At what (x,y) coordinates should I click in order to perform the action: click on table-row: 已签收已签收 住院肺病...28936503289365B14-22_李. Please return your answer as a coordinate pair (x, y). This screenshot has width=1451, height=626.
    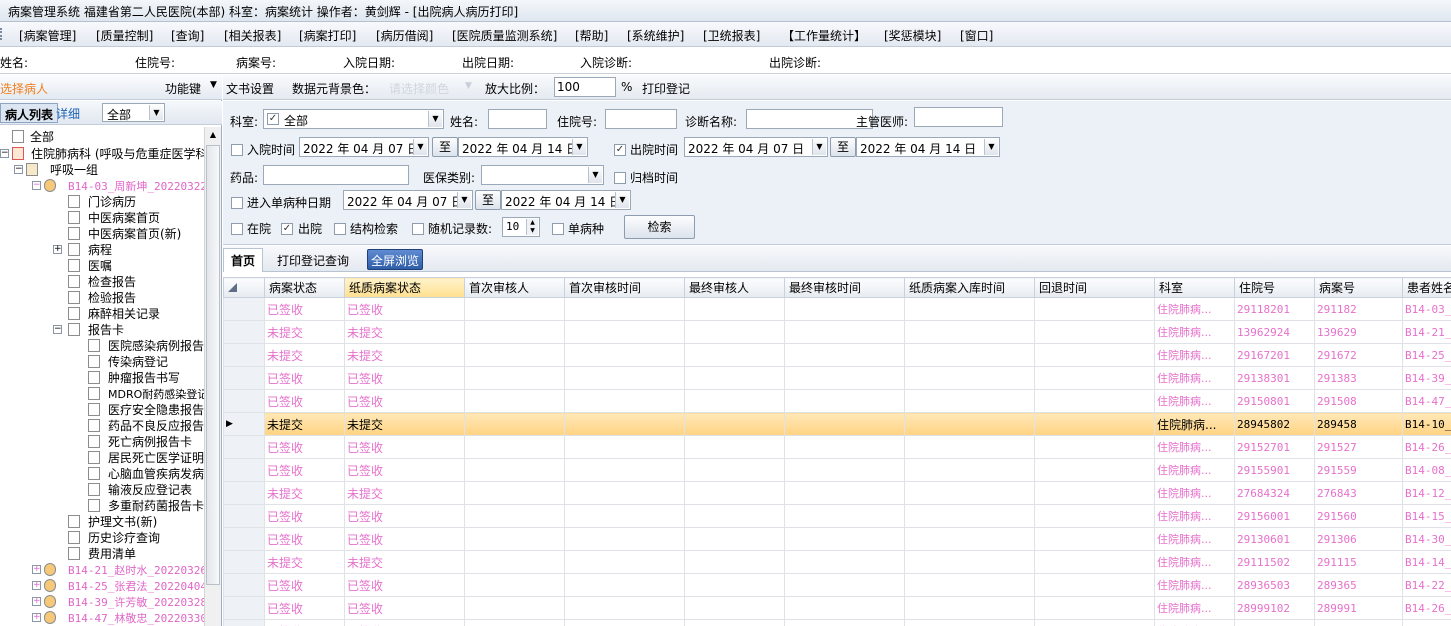
    Looking at the image, I should click on (837, 585).